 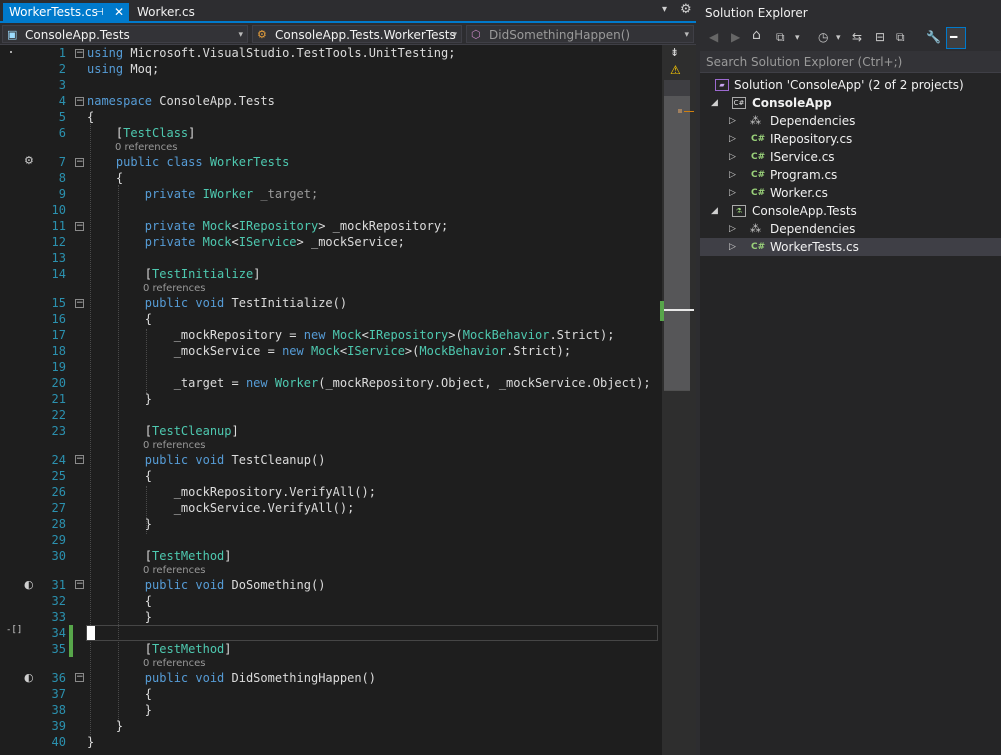 I want to click on member-dropdown: ⬡ DidSomethingHappen() ▾, so click(x=580, y=34).